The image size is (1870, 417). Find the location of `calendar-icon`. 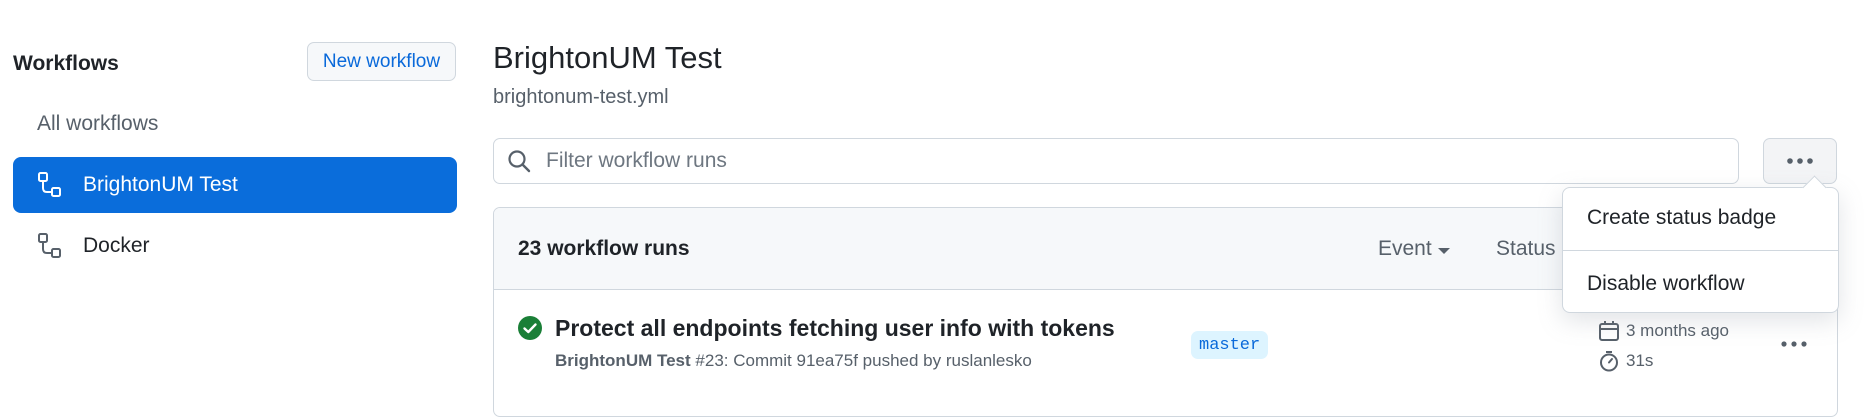

calendar-icon is located at coordinates (1609, 331).